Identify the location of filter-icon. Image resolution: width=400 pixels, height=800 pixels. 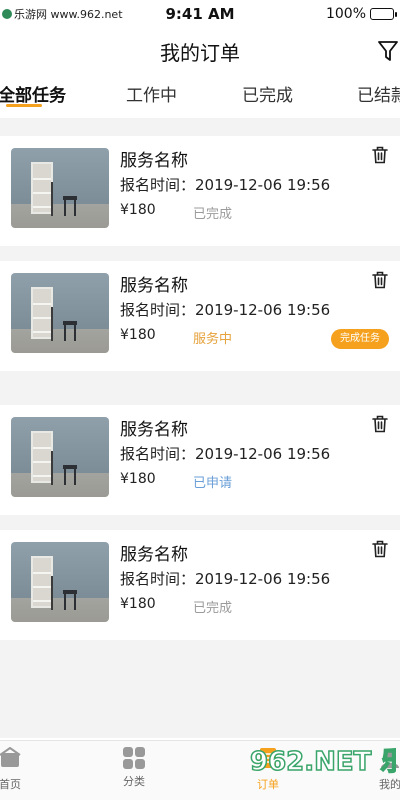
(388, 51).